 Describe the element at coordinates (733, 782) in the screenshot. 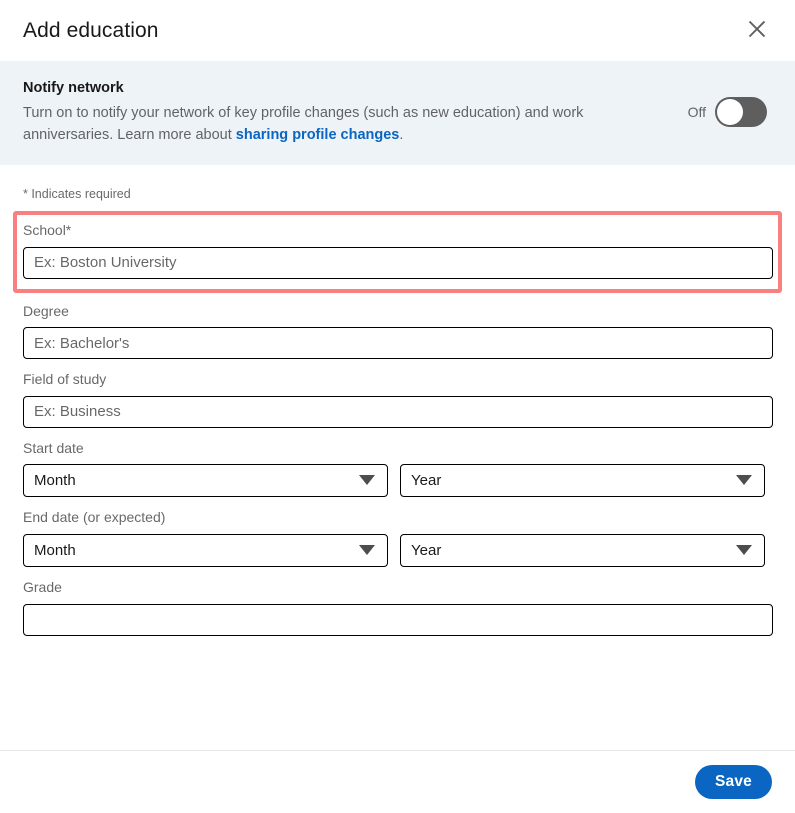

I see `save-button: Save` at that location.